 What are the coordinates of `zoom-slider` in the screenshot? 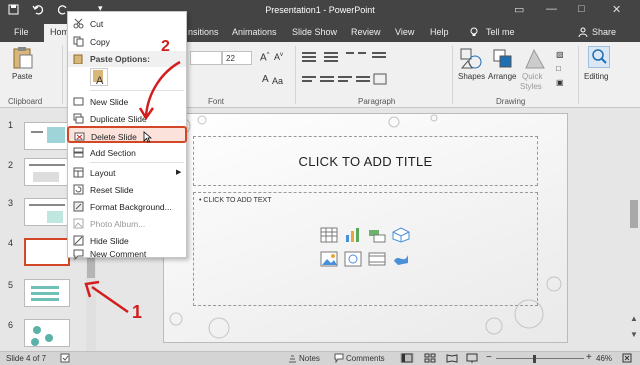 It's located at (540, 358).